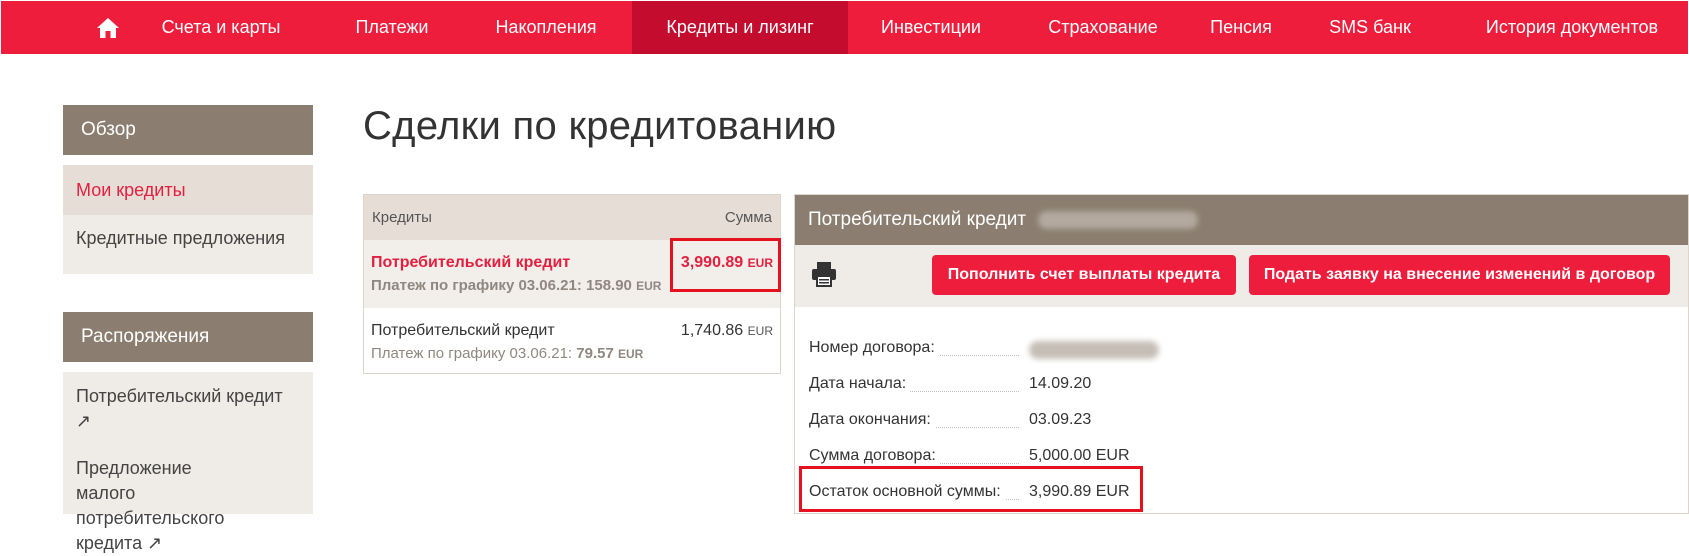 The width and height of the screenshot is (1689, 556). What do you see at coordinates (917, 219) in the screenshot?
I see `detail-title: Потребительский кредит` at bounding box center [917, 219].